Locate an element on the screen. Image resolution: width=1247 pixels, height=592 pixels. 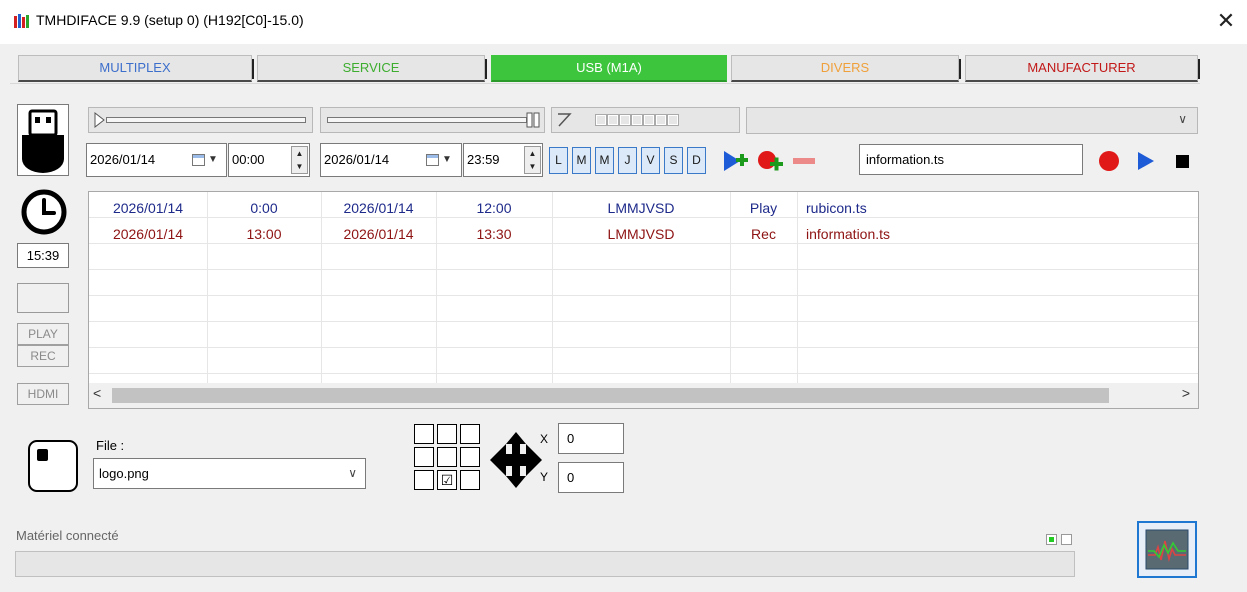
position-top-left is located at coordinates (424, 434).